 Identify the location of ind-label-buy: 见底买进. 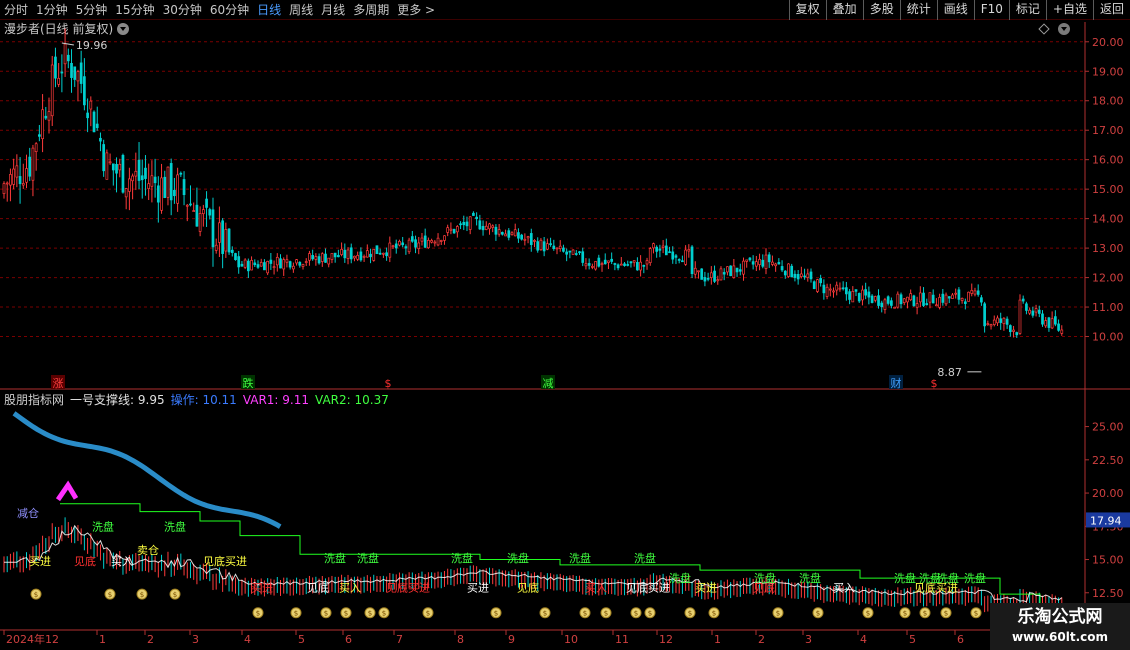
(648, 587).